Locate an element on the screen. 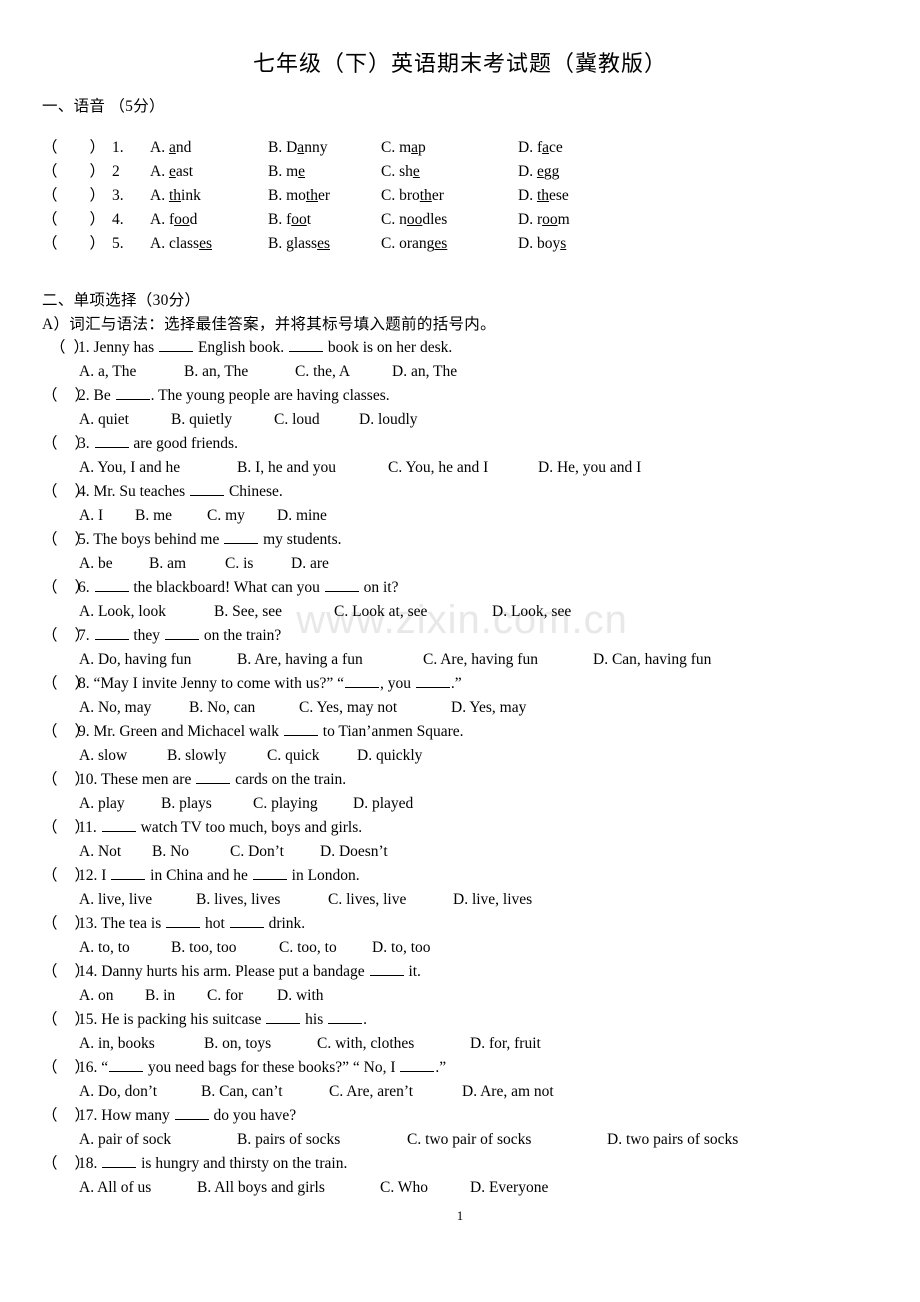  answer-option: D. Are, am not is located at coordinates (508, 1092).